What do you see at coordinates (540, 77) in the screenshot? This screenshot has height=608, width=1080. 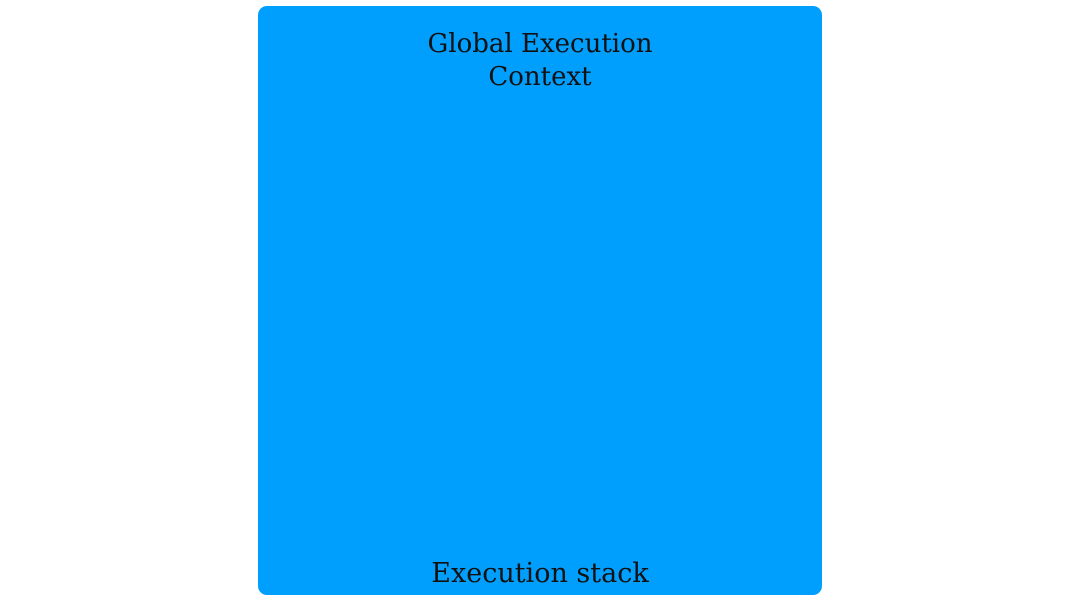 I see `context-title-line-2: Context` at bounding box center [540, 77].